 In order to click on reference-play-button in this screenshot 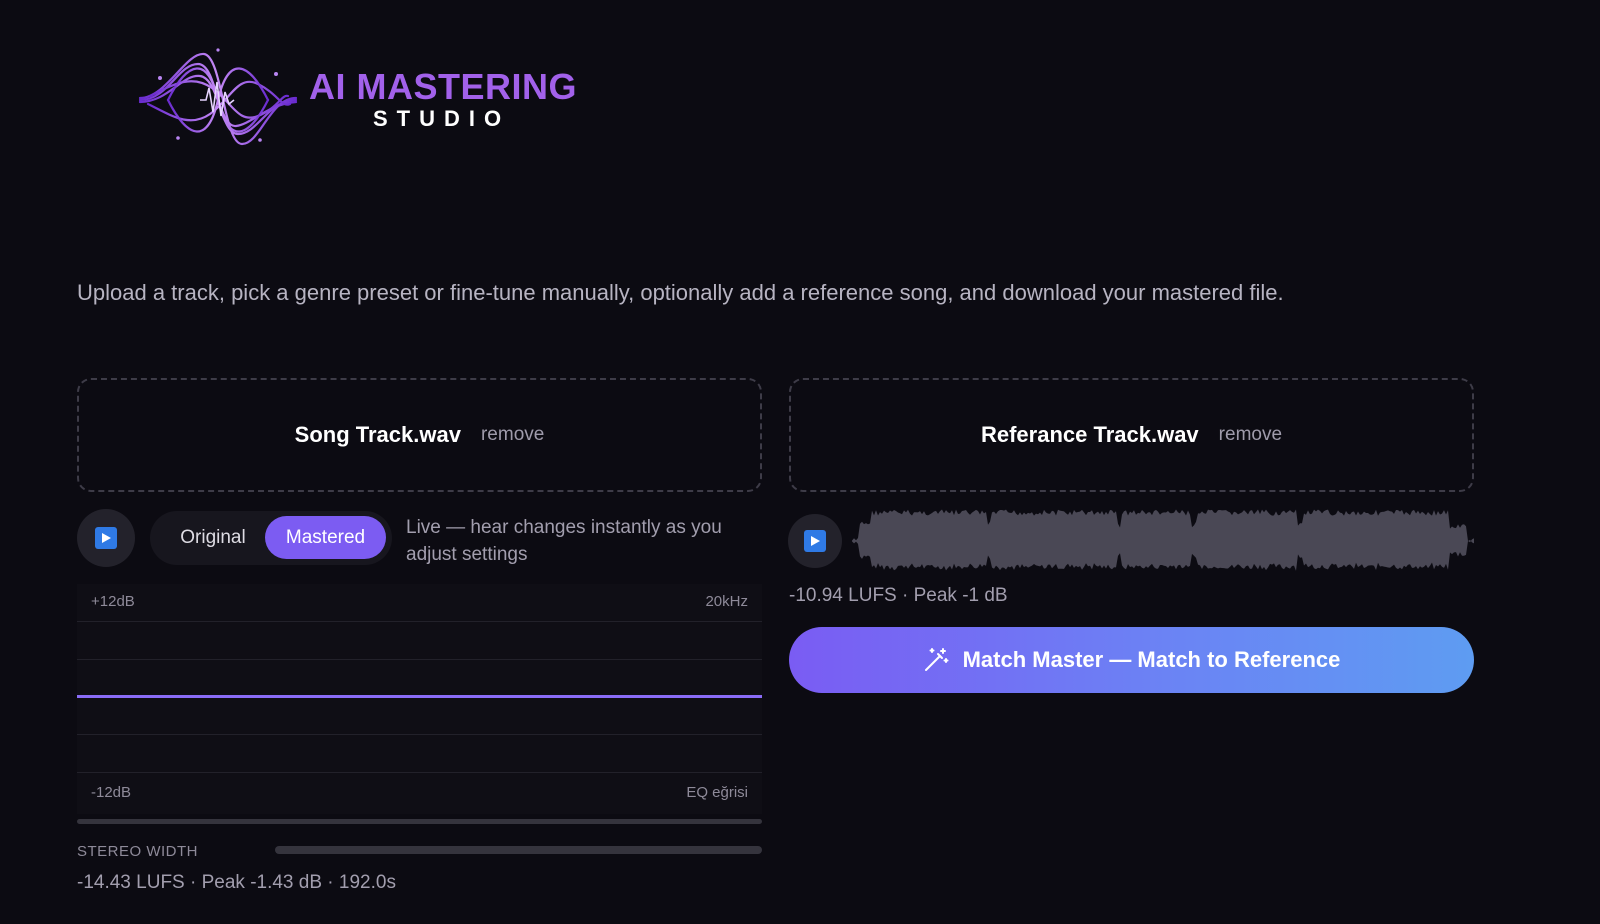, I will do `click(815, 541)`.